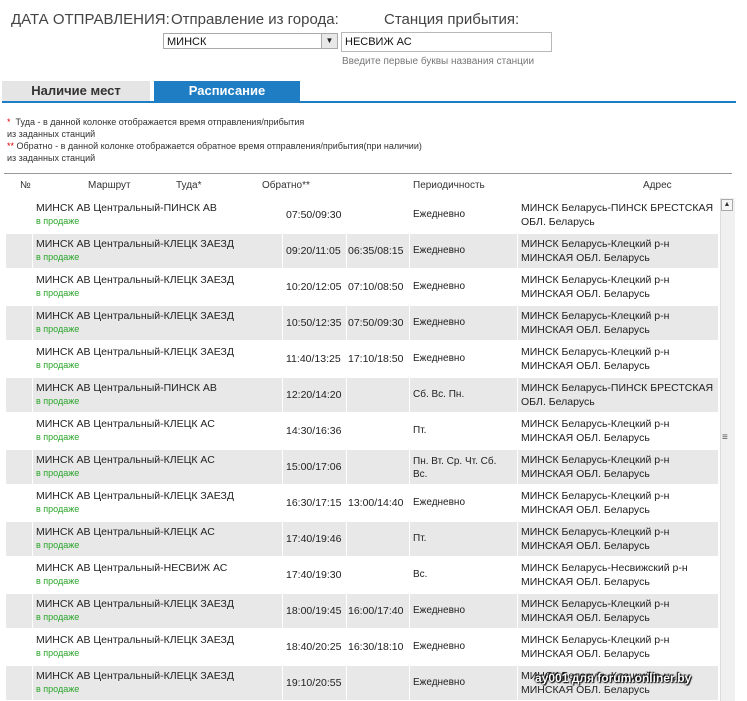 This screenshot has height=701, width=747. Describe the element at coordinates (76, 91) in the screenshot. I see `tab-availability: Наличие мест` at that location.